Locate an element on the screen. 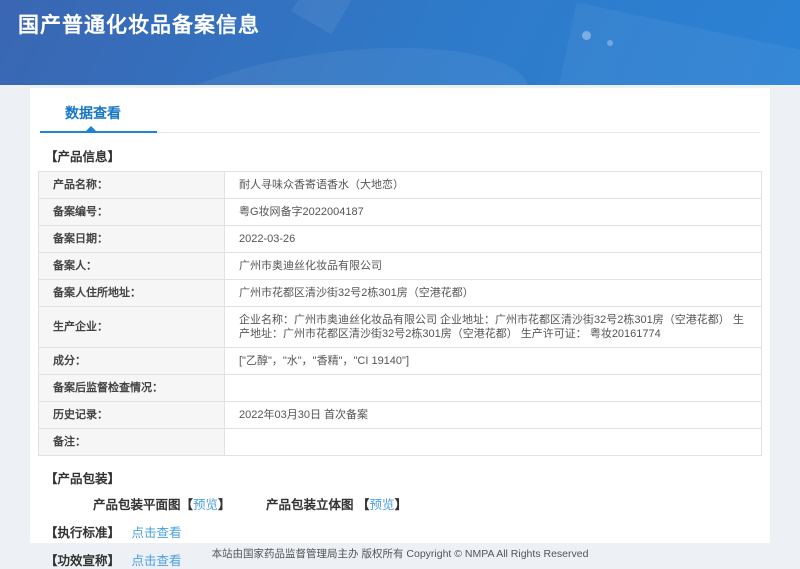 The height and width of the screenshot is (569, 800). standard-line: 【执行标准】 点击查看 is located at coordinates (407, 531).